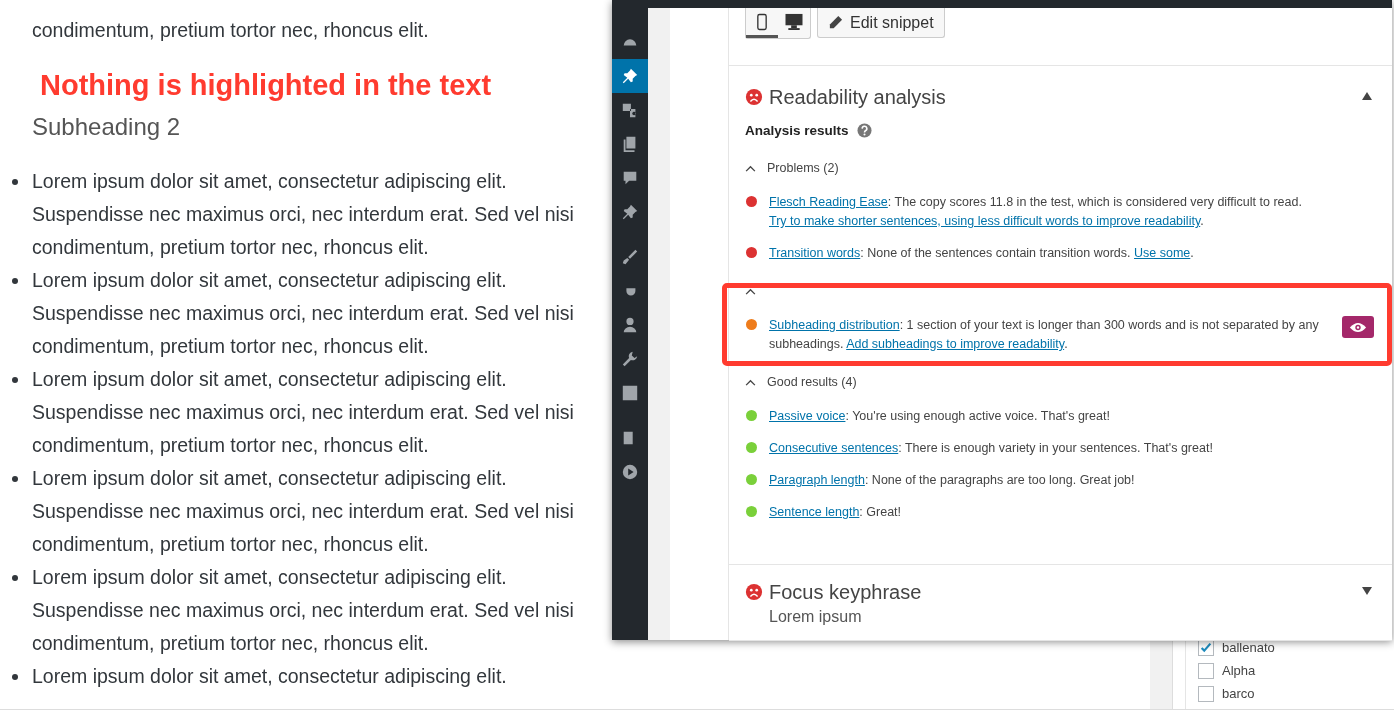  I want to click on pencil-icon, so click(835, 22).